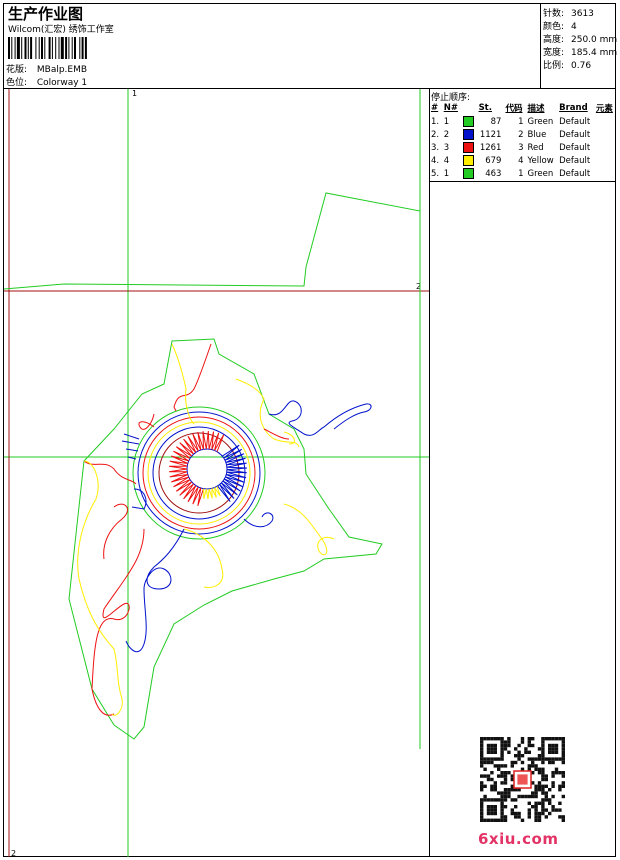 Image resolution: width=620 pixels, height=860 pixels. I want to click on col-header: 描述, so click(536, 109).